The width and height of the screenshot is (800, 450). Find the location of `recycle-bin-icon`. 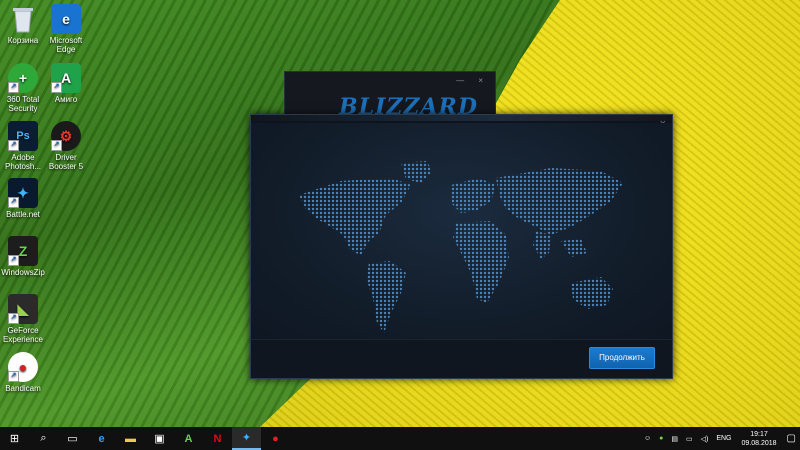

recycle-bin-icon is located at coordinates (23, 19).